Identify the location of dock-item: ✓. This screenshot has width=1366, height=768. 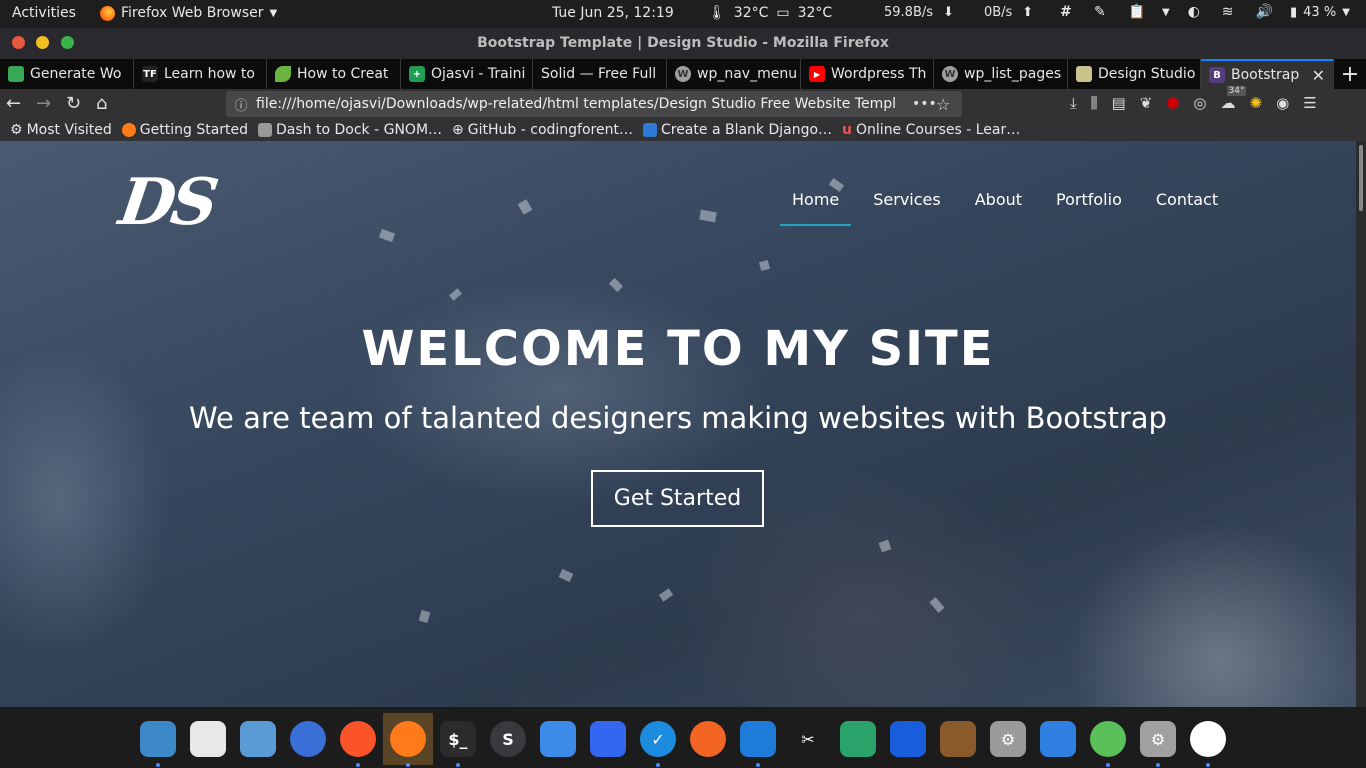
(658, 740).